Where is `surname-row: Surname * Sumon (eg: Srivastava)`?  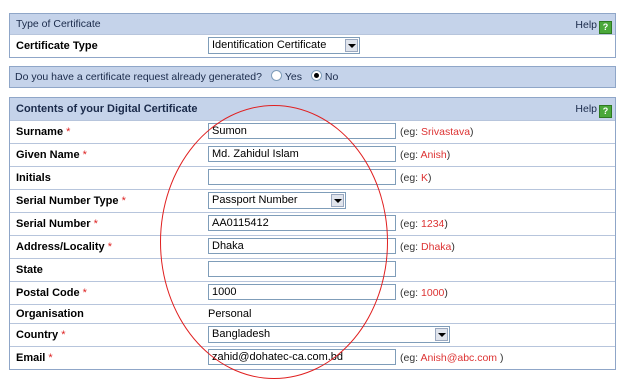 surname-row: Surname * Sumon (eg: Srivastava) is located at coordinates (312, 131).